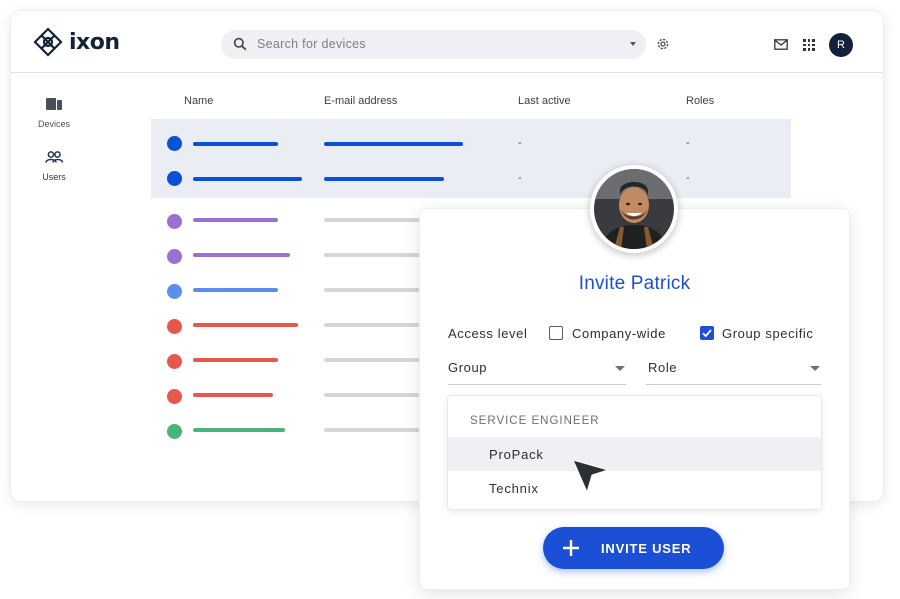 This screenshot has height=599, width=900. What do you see at coordinates (488, 333) in the screenshot?
I see `access-level-label: Access level` at bounding box center [488, 333].